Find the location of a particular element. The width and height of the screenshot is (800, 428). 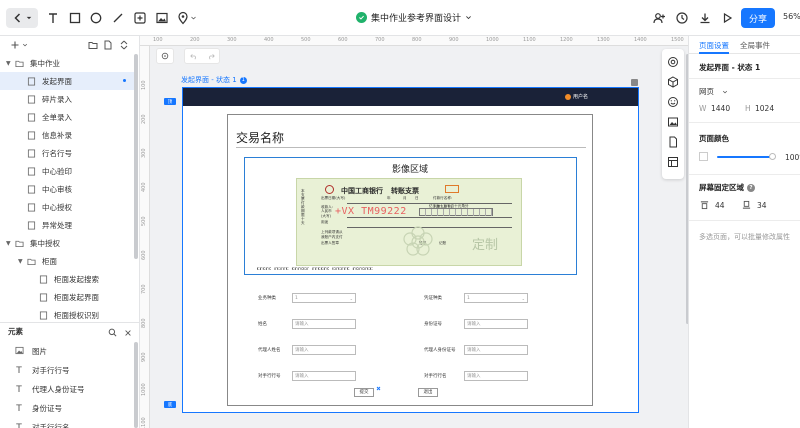

search-icon is located at coordinates (112, 332).